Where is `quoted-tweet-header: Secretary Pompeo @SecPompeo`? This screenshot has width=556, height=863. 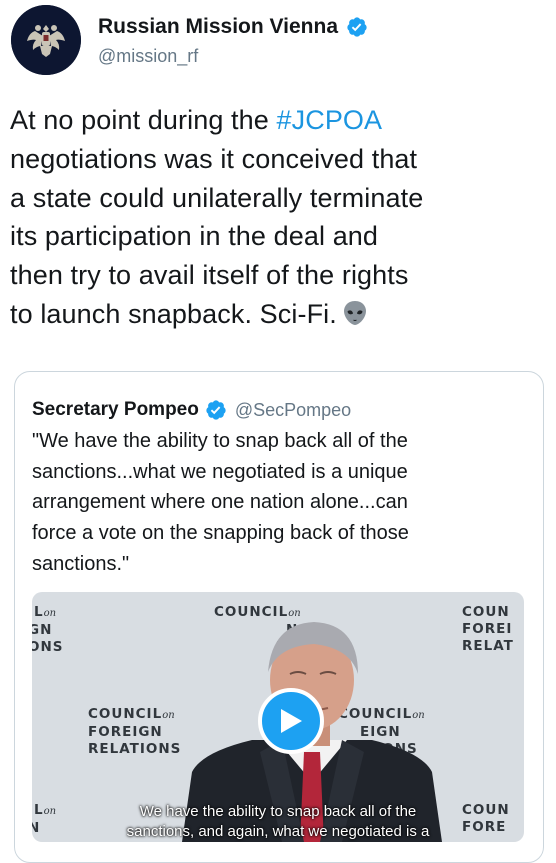
quoted-tweet-header: Secretary Pompeo @SecPompeo is located at coordinates (191, 410).